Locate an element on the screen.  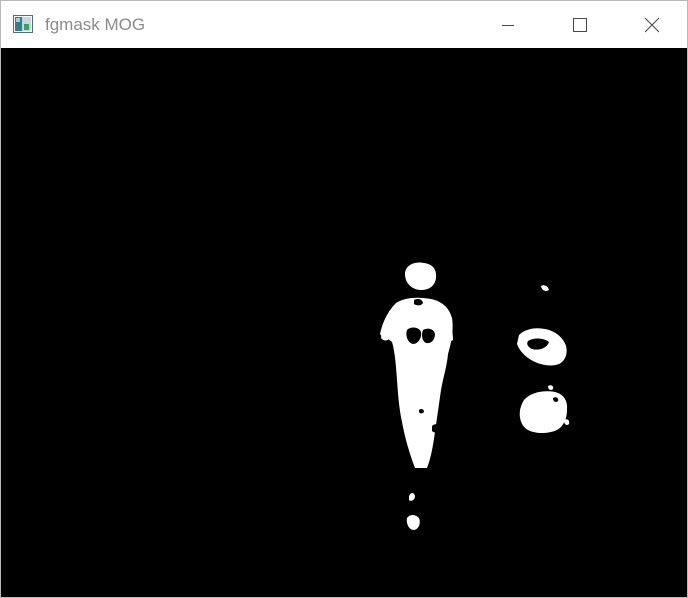
close-button is located at coordinates (651, 24).